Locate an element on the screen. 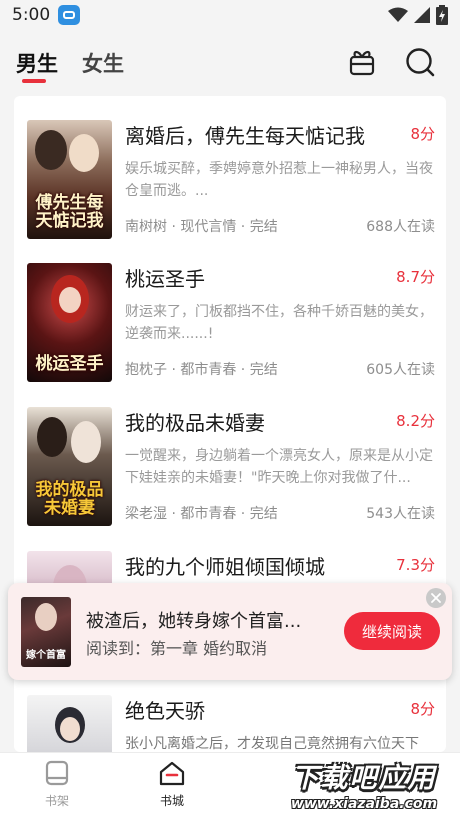  book-cover: 傅先生每天惦记我 is located at coordinates (69, 179).